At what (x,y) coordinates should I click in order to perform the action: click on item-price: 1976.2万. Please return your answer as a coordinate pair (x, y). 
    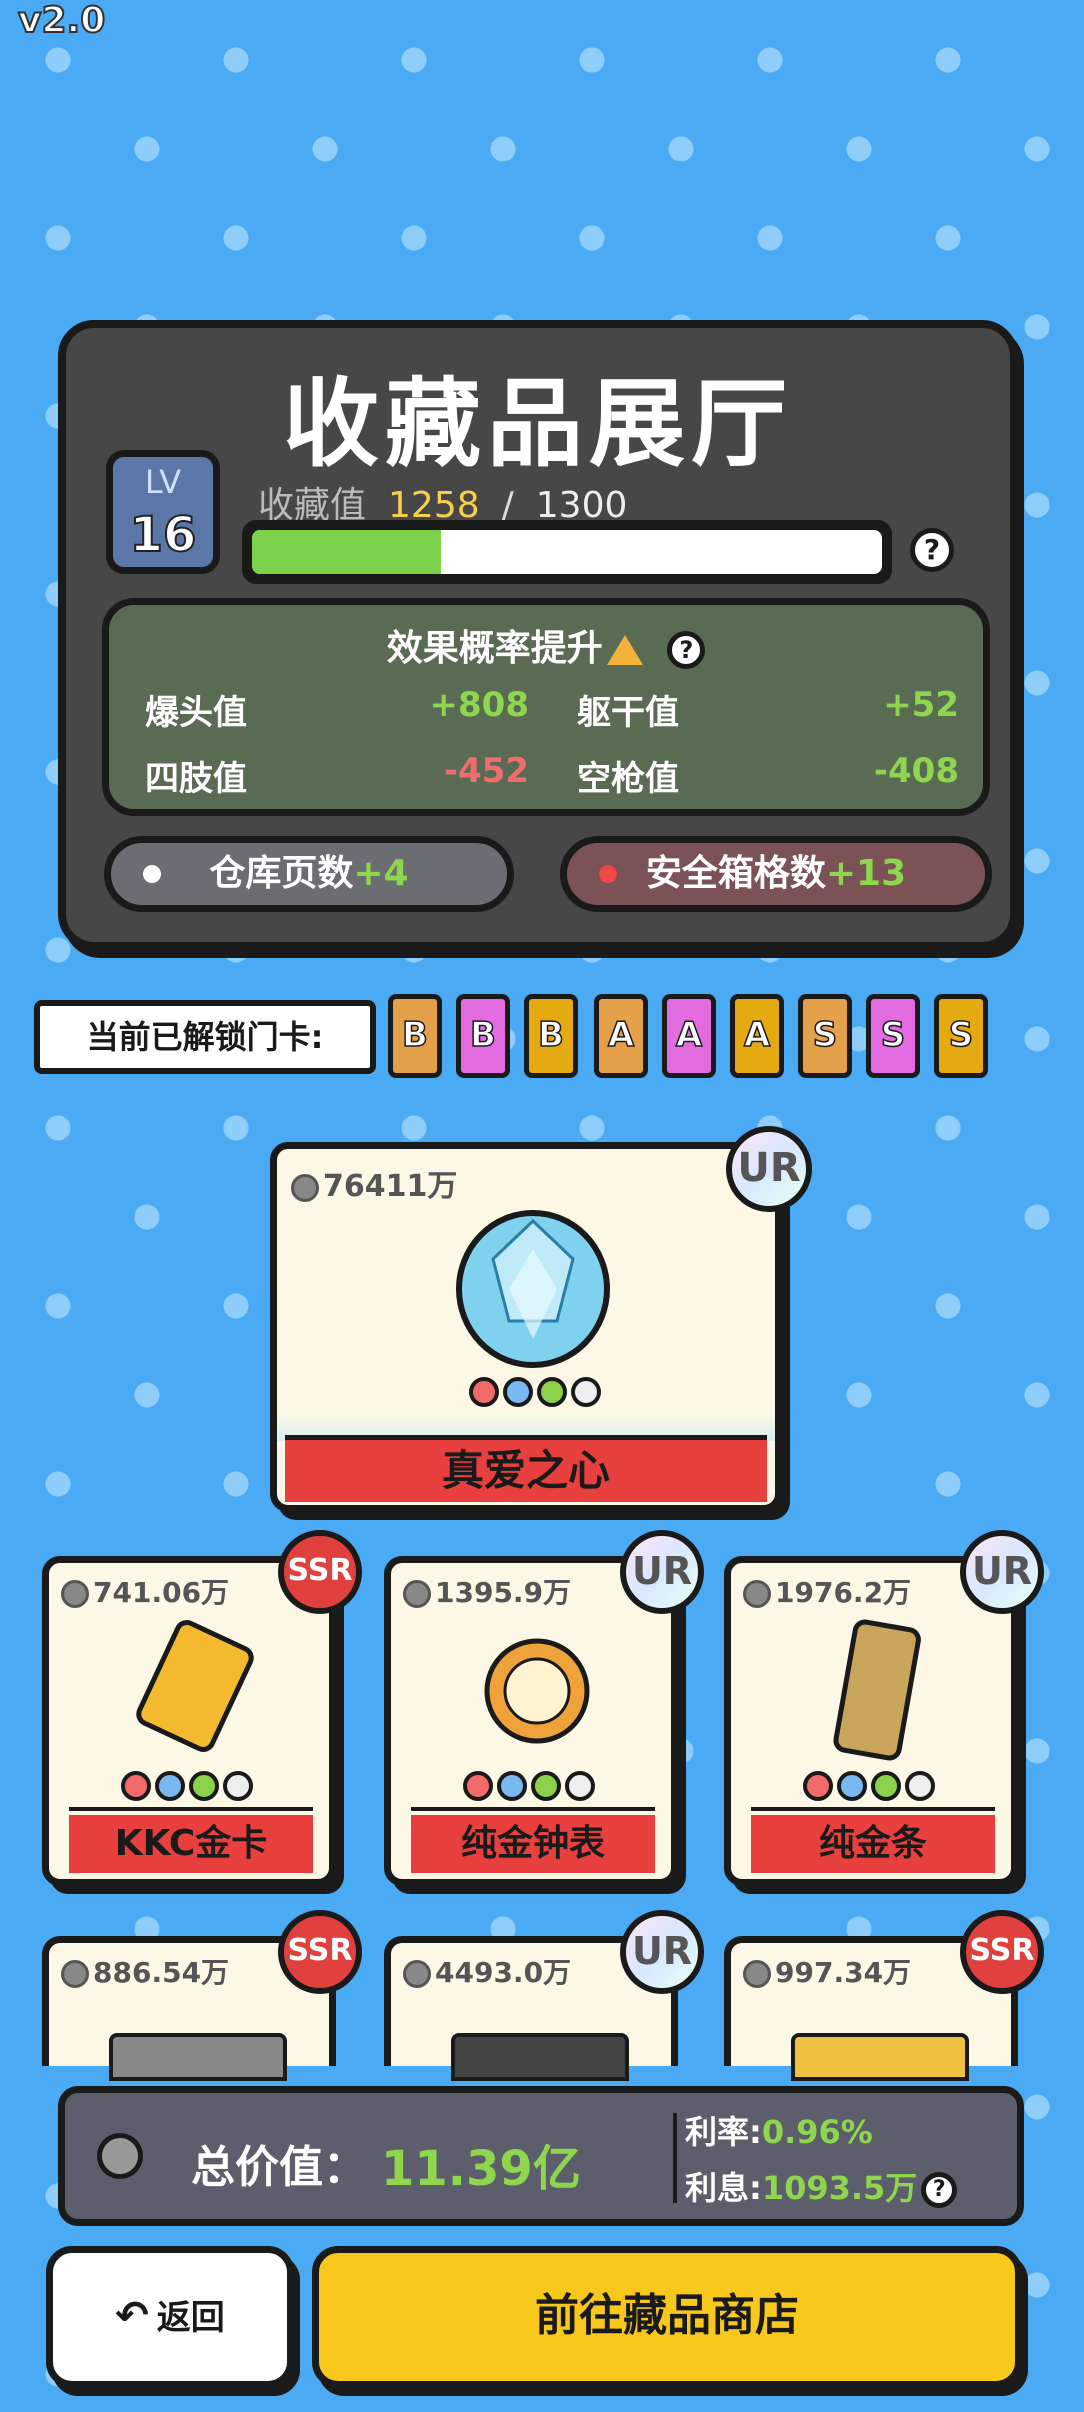
    Looking at the image, I should click on (827, 1591).